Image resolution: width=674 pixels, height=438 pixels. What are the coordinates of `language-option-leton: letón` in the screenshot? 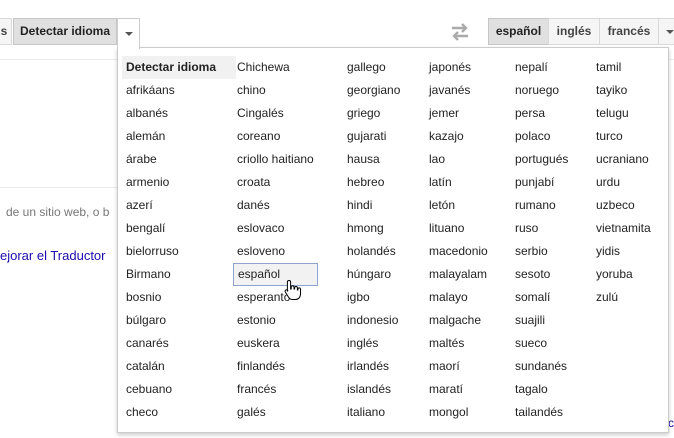 It's located at (458, 205).